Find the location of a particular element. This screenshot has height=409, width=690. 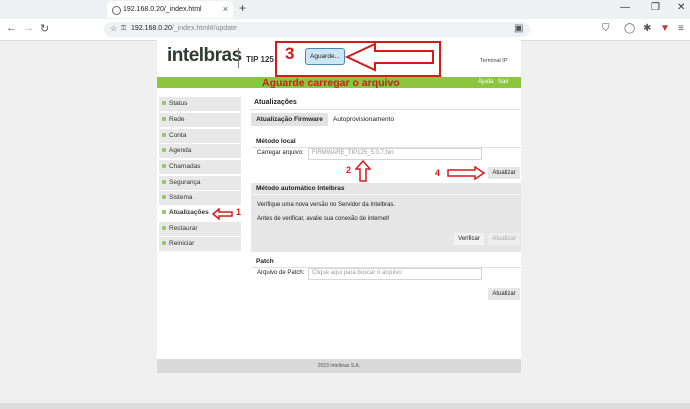

annotation-number-1: 1 is located at coordinates (239, 212).